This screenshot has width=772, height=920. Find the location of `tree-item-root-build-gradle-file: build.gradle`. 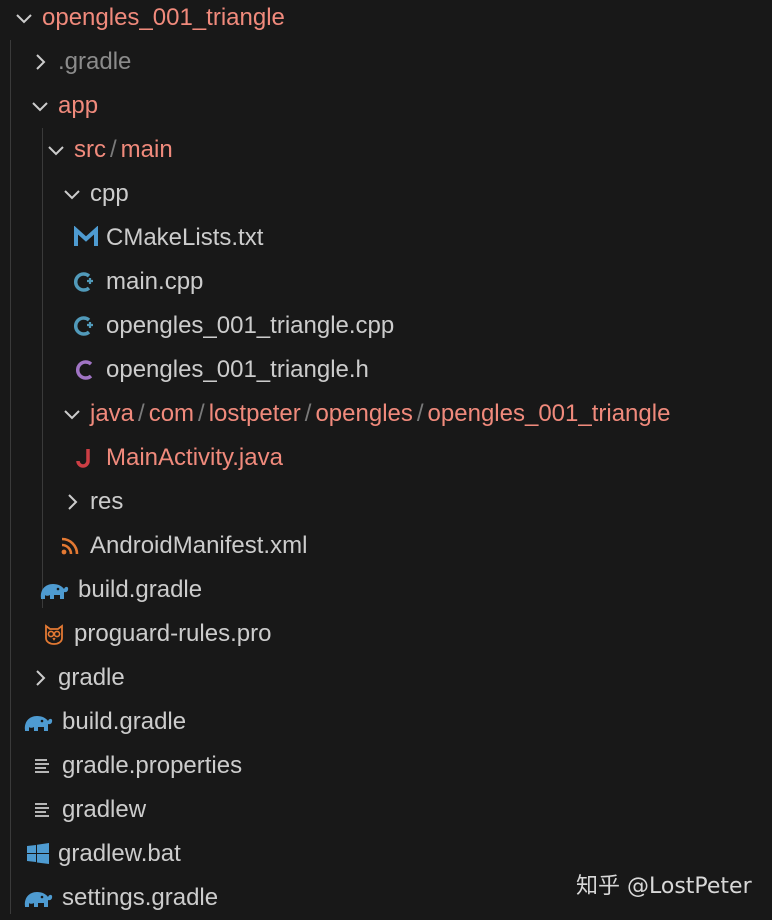

tree-item-root-build-gradle-file: build.gradle is located at coordinates (386, 722).